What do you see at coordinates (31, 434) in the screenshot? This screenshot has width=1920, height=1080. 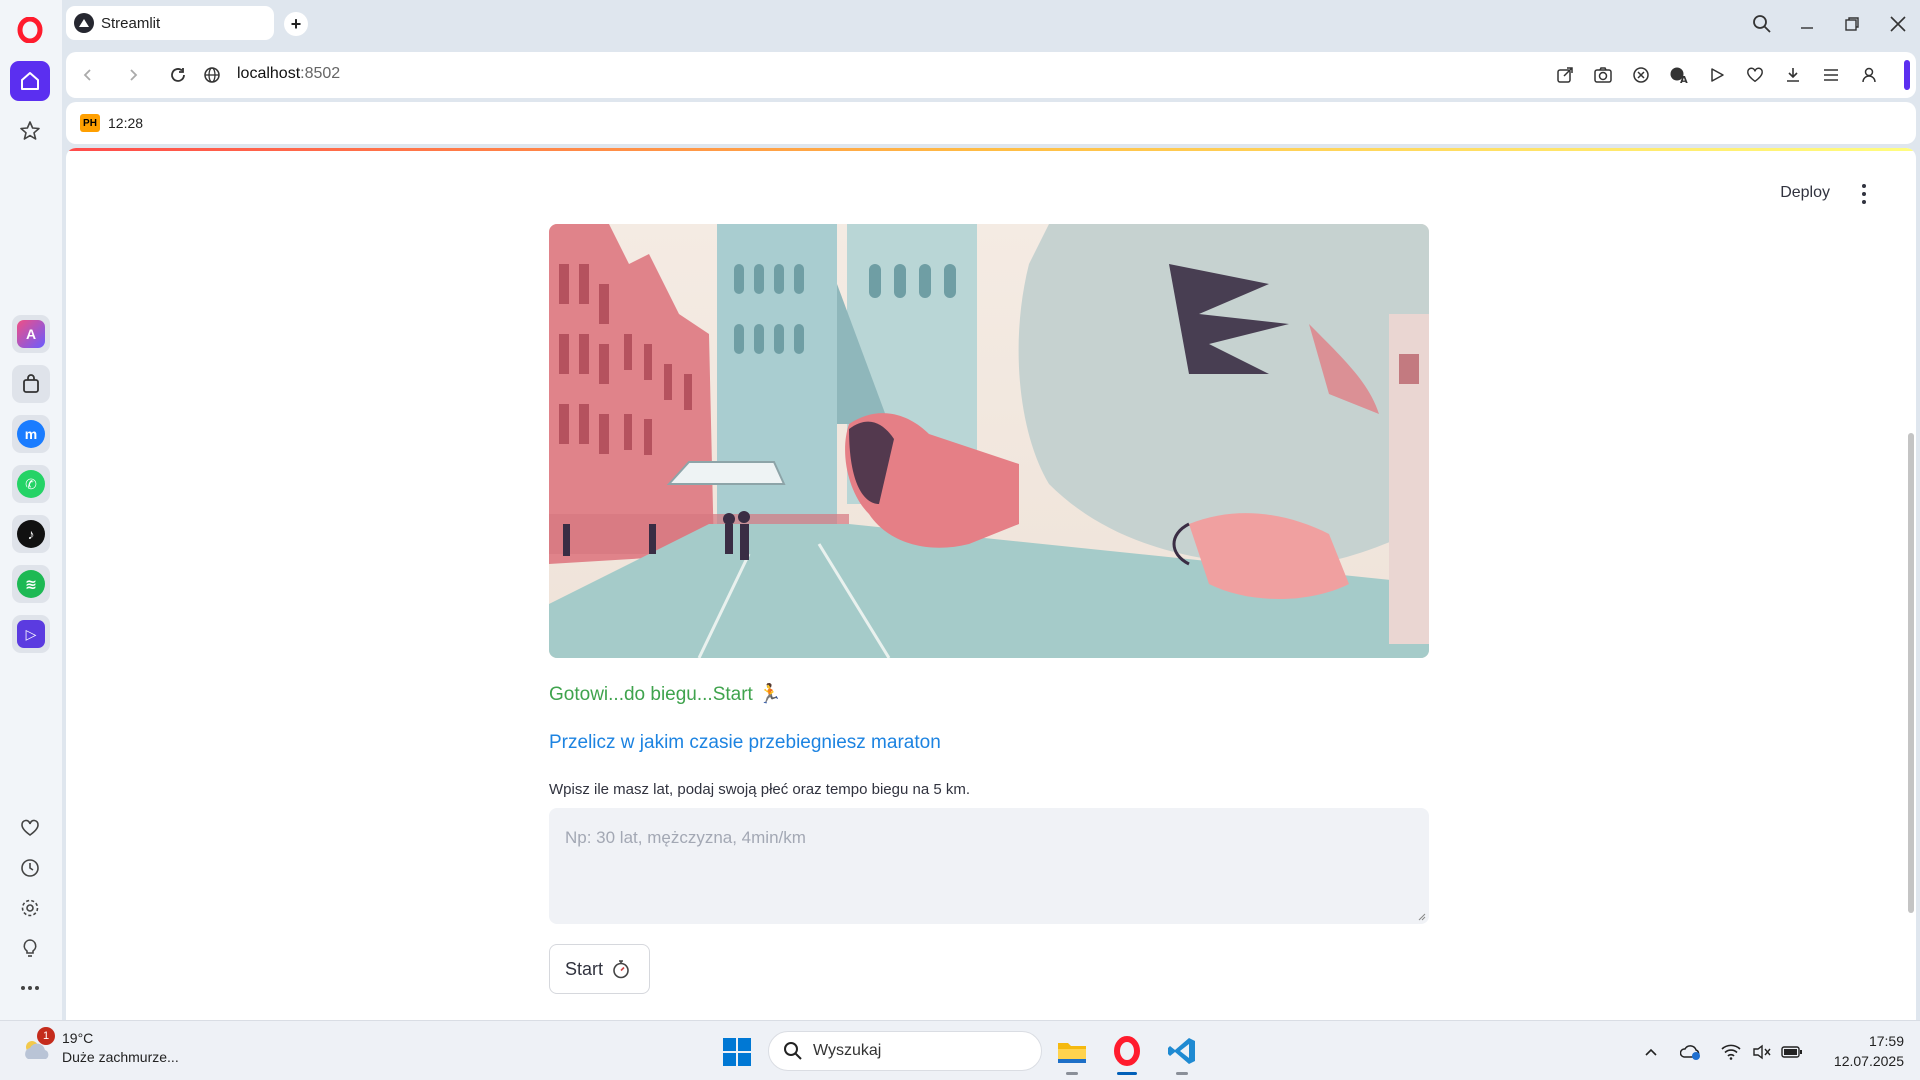 I see `messenger-icon: m` at bounding box center [31, 434].